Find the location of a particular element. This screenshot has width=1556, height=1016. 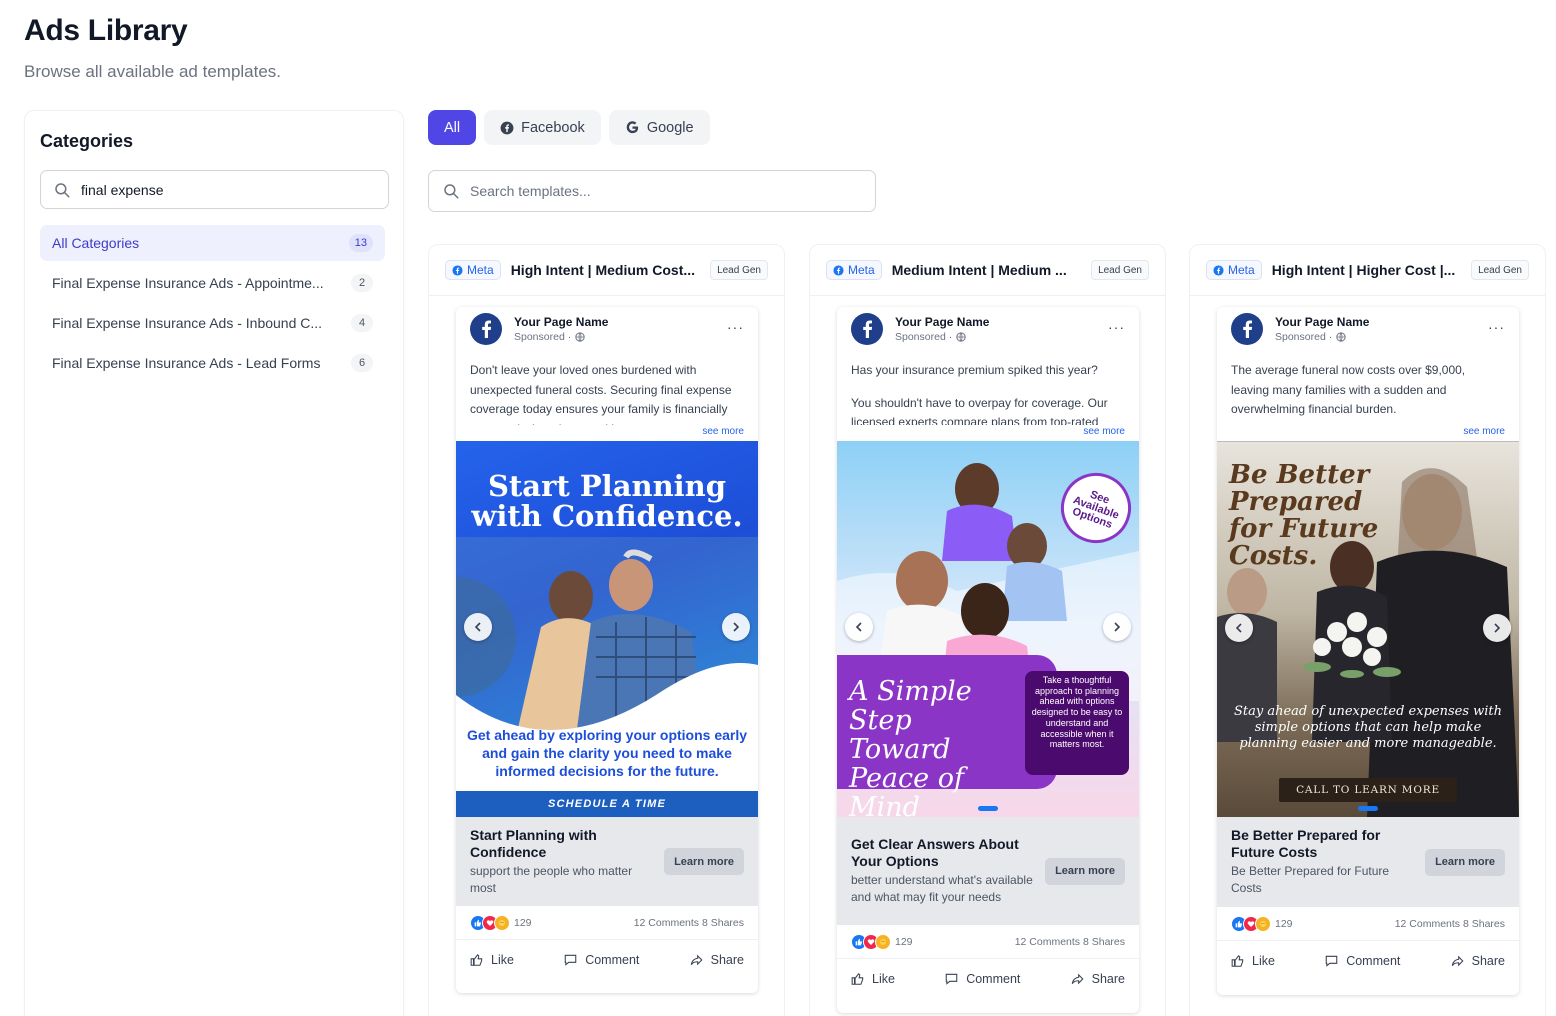

platform-badge: Meta is located at coordinates (1234, 270).